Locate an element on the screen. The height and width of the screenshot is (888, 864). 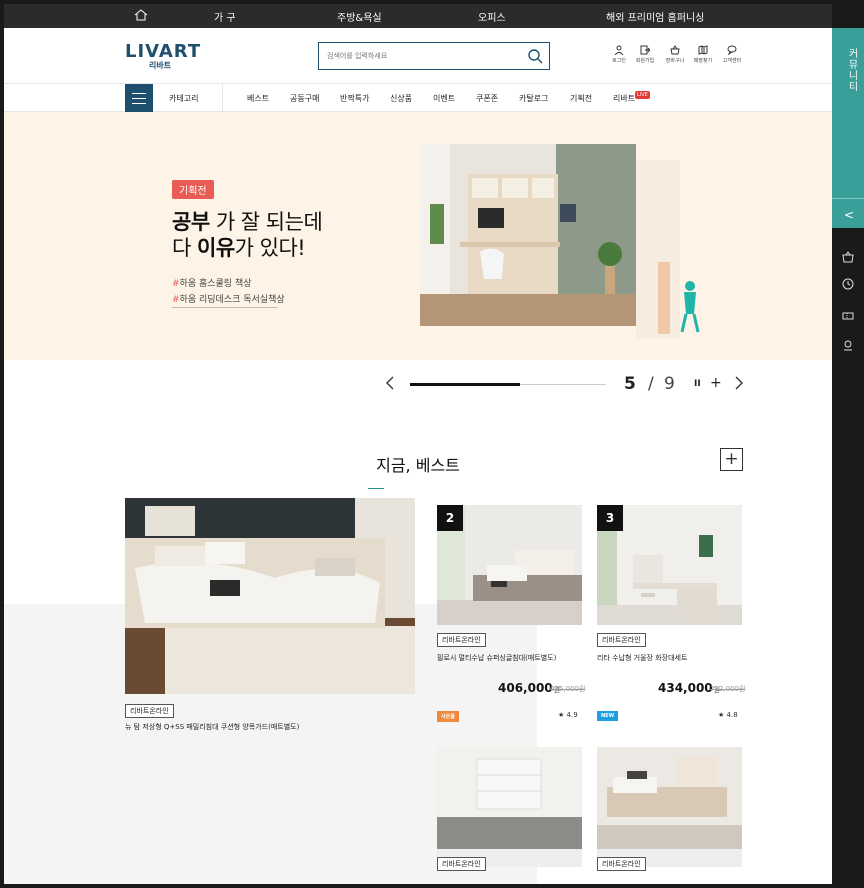
product-rating-2: ★ 4.9 is located at coordinates (568, 715).